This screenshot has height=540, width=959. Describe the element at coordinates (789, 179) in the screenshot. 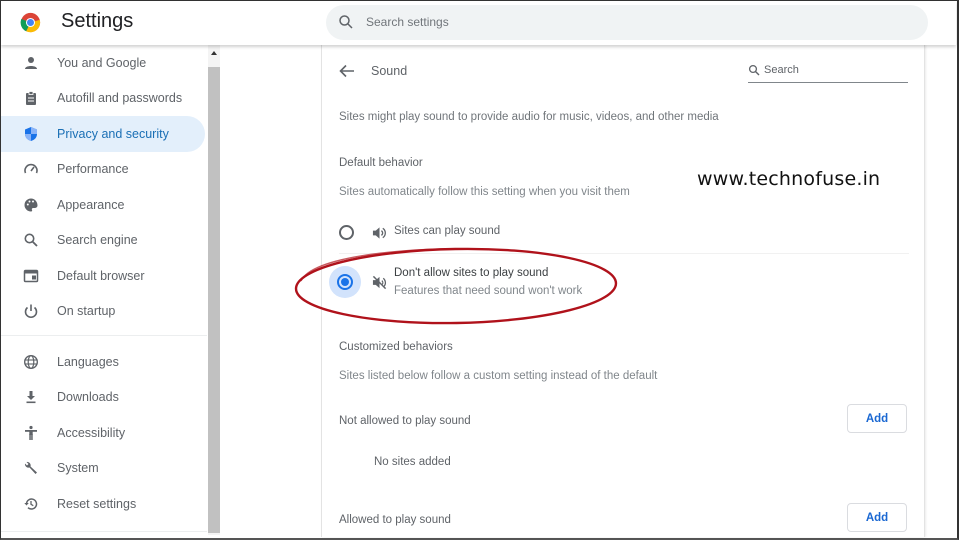

I see `watermark-text: www.technofuse.in` at that location.